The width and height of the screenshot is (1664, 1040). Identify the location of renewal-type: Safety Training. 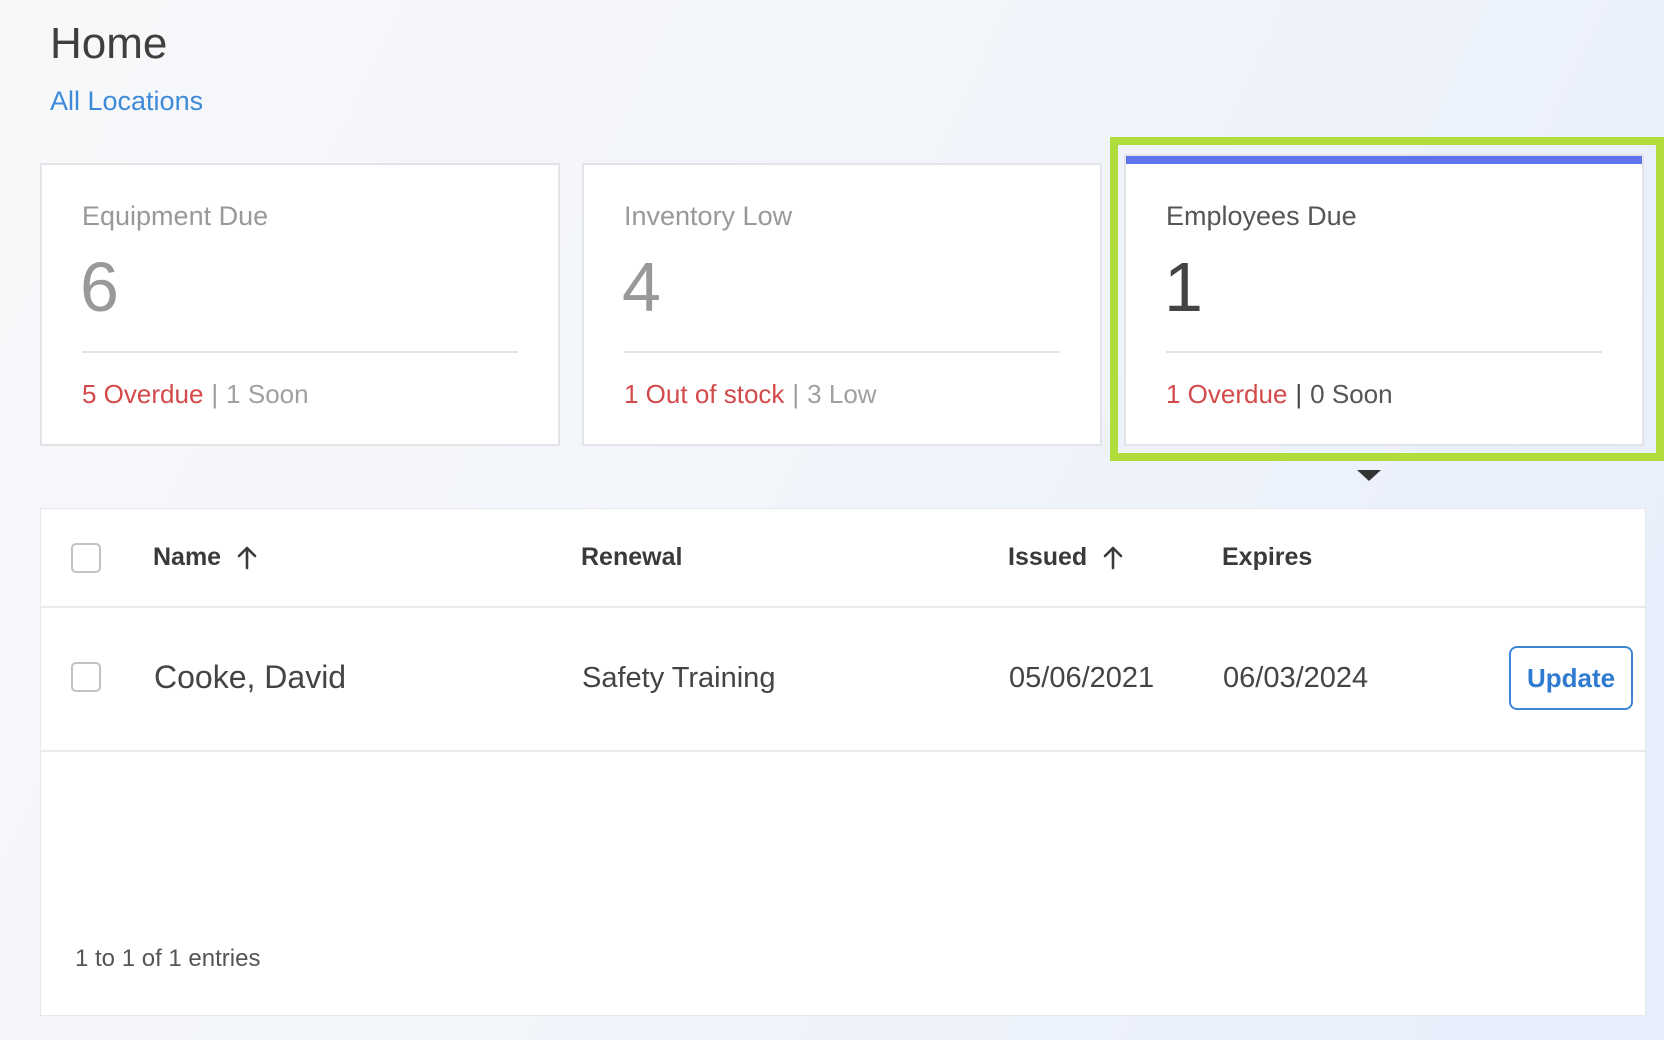
(679, 678).